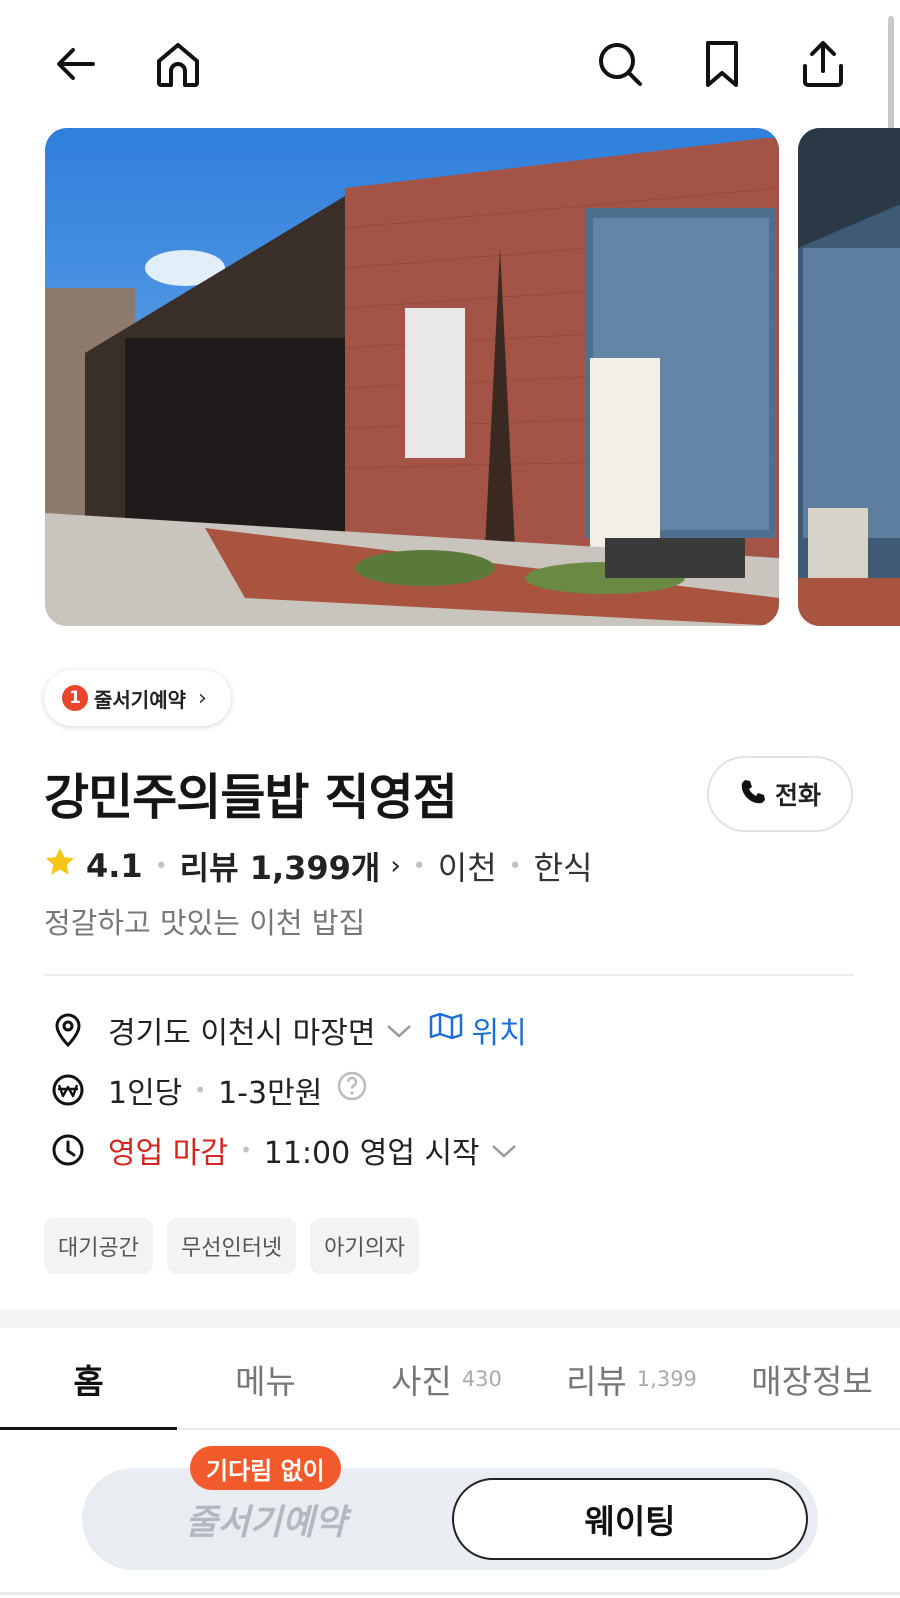 This screenshot has height=1598, width=900. I want to click on won-icon, so click(68, 1090).